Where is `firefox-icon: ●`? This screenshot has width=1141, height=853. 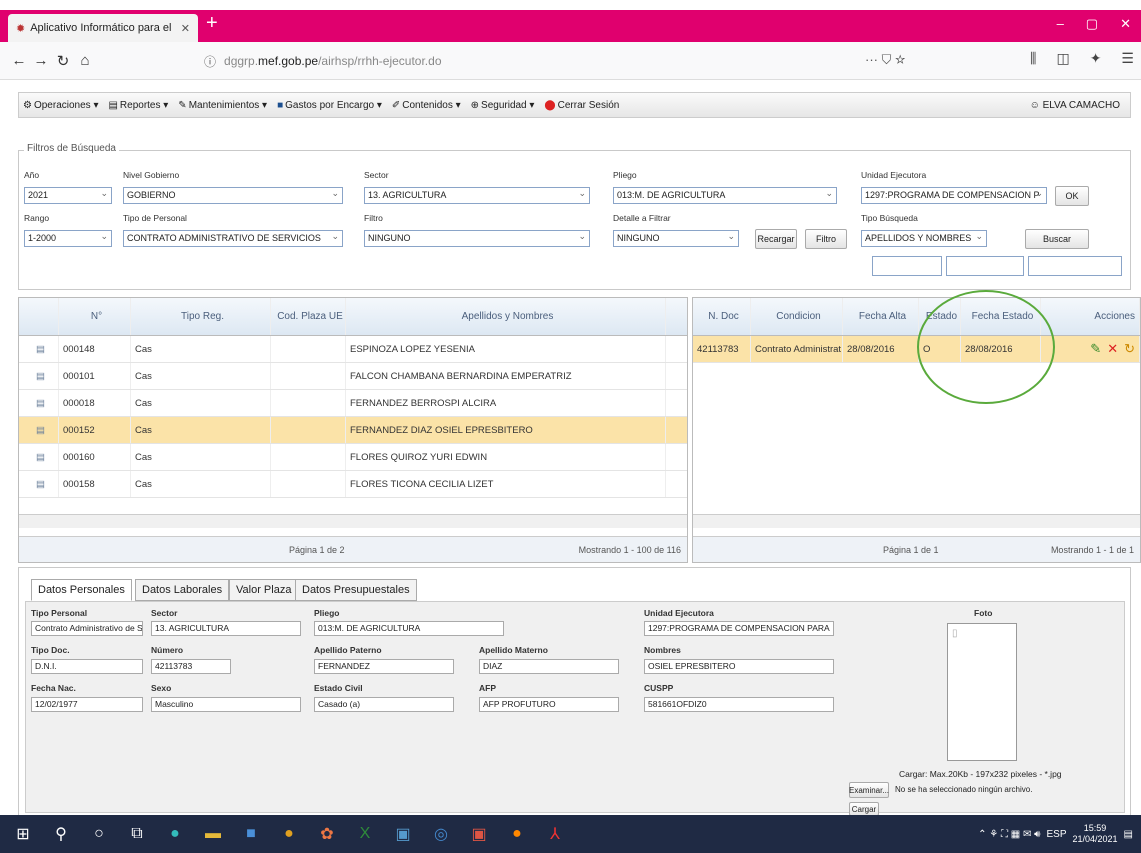
firefox-icon: ● is located at coordinates (517, 834).